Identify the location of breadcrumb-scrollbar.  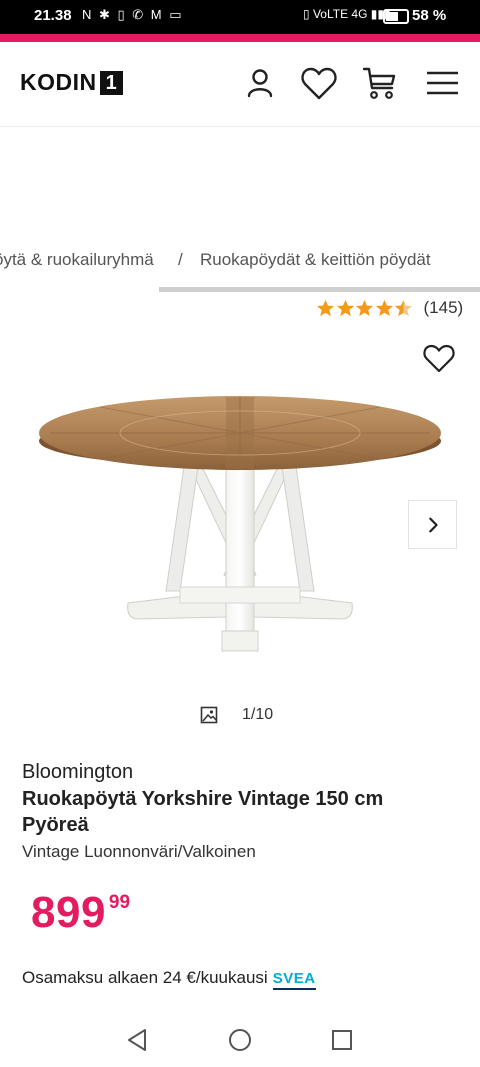
(319, 289).